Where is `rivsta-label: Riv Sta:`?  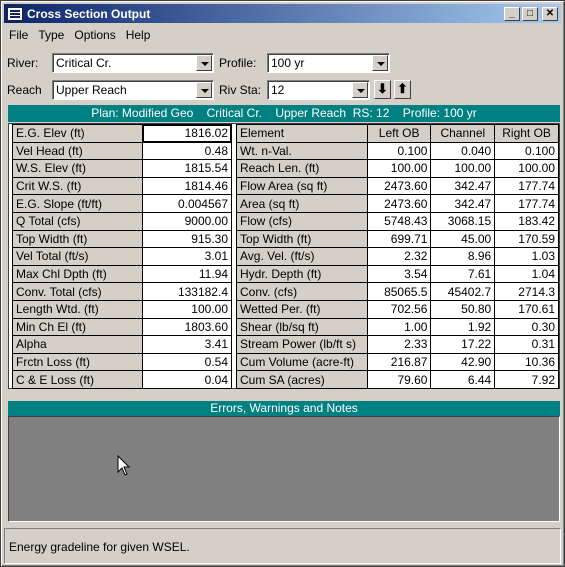 rivsta-label: Riv Sta: is located at coordinates (240, 90).